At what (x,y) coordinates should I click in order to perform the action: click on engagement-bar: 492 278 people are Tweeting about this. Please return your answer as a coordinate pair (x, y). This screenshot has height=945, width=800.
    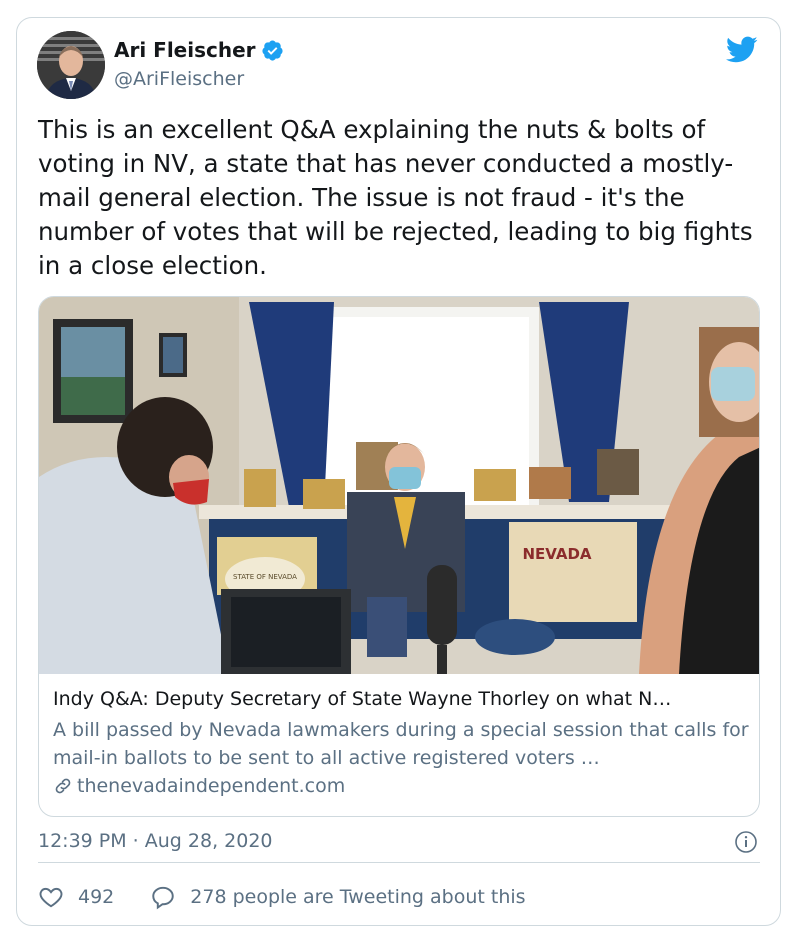
    Looking at the image, I should click on (300, 897).